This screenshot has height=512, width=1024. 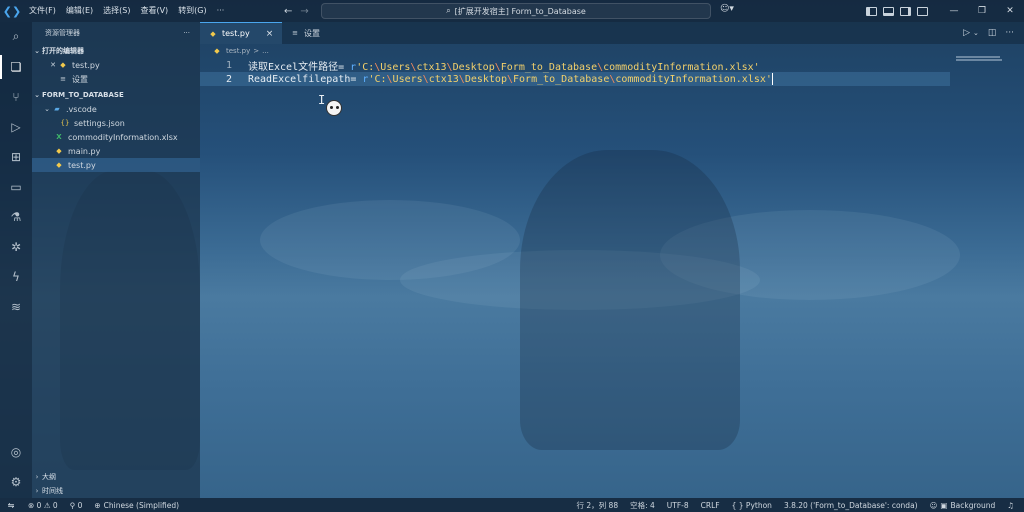 I want to click on restore-icon: ❐, so click(x=982, y=11).